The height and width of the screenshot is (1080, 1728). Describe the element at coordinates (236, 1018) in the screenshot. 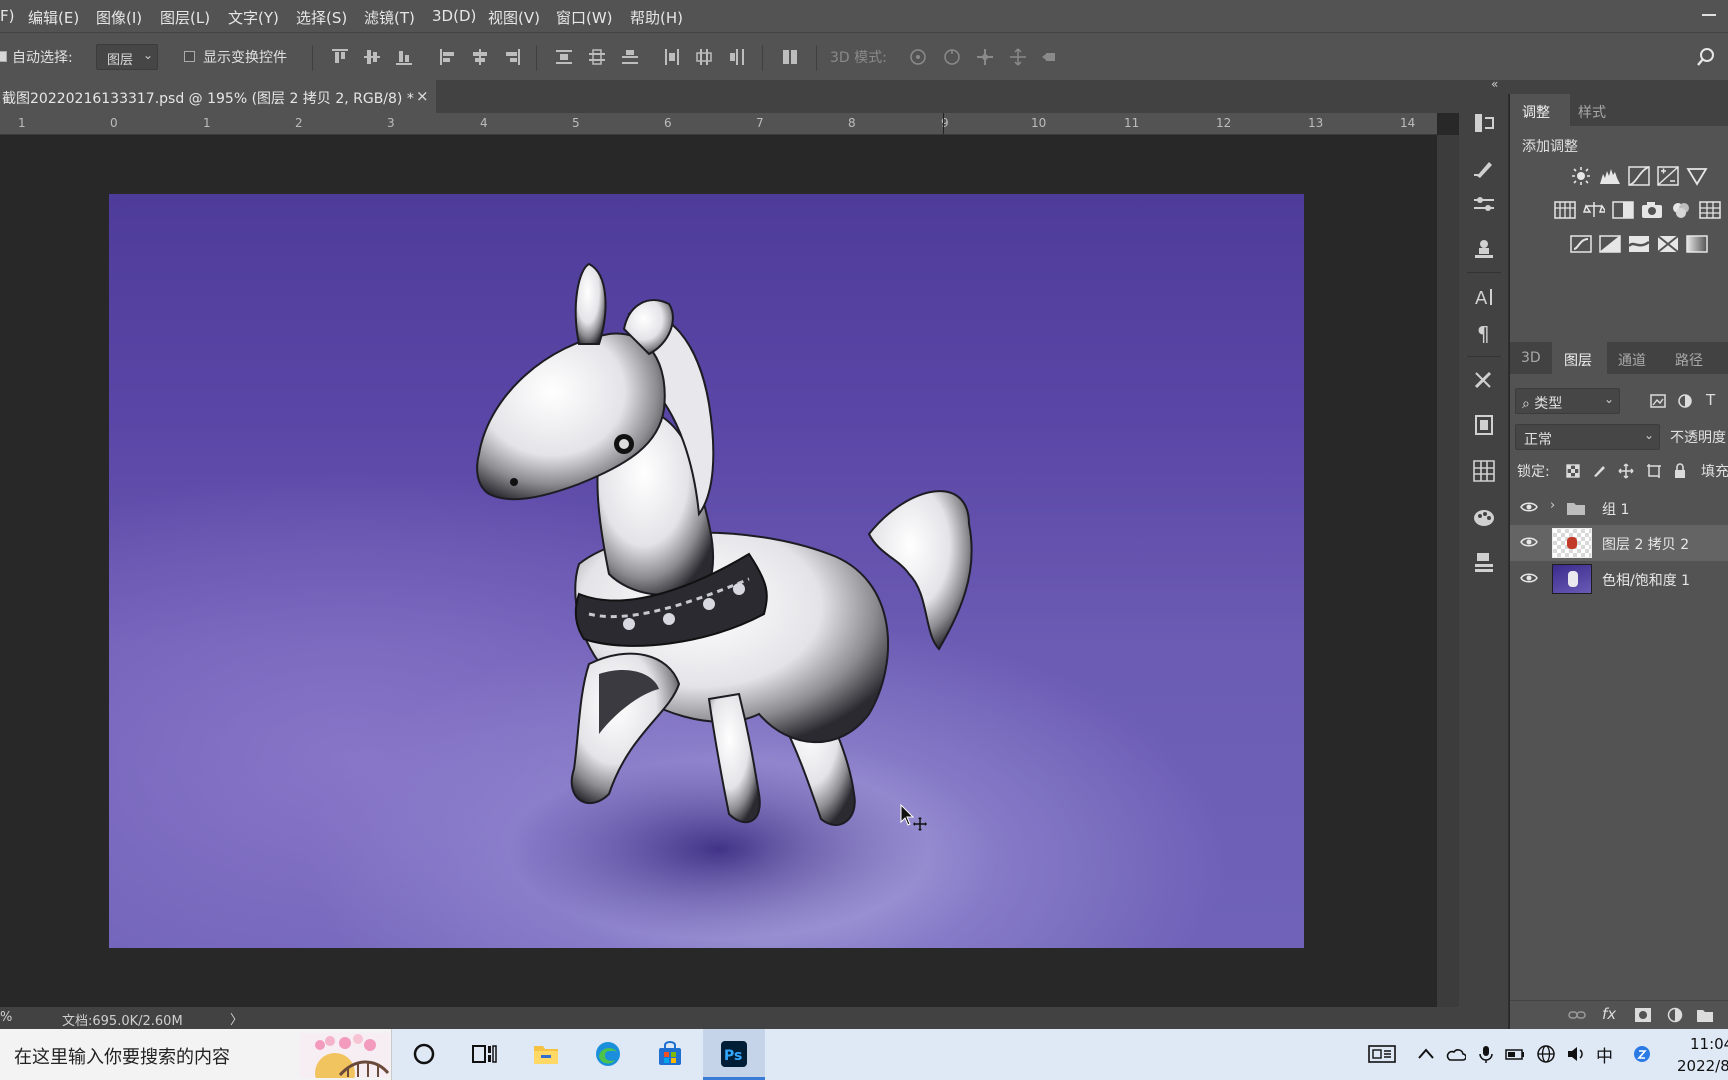

I see `status-menu-arrow: 〉` at that location.